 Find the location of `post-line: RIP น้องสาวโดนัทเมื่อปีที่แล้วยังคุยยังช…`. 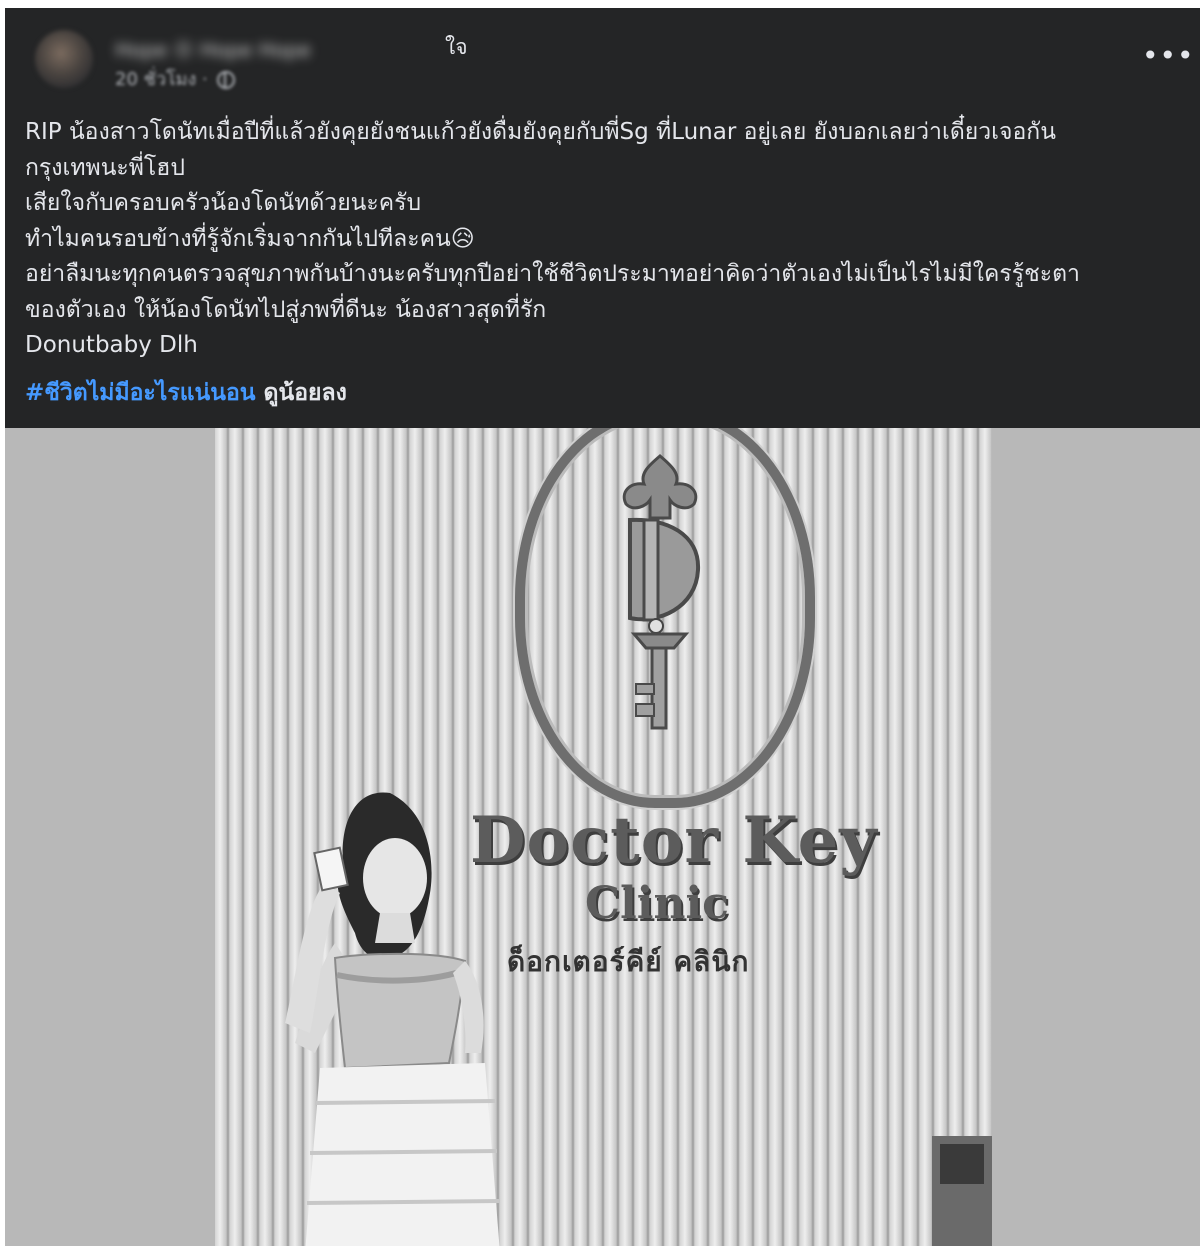

post-line: RIP น้องสาวโดนัทเมื่อปีที่แล้วยังคุยยังช… is located at coordinates (540, 150).